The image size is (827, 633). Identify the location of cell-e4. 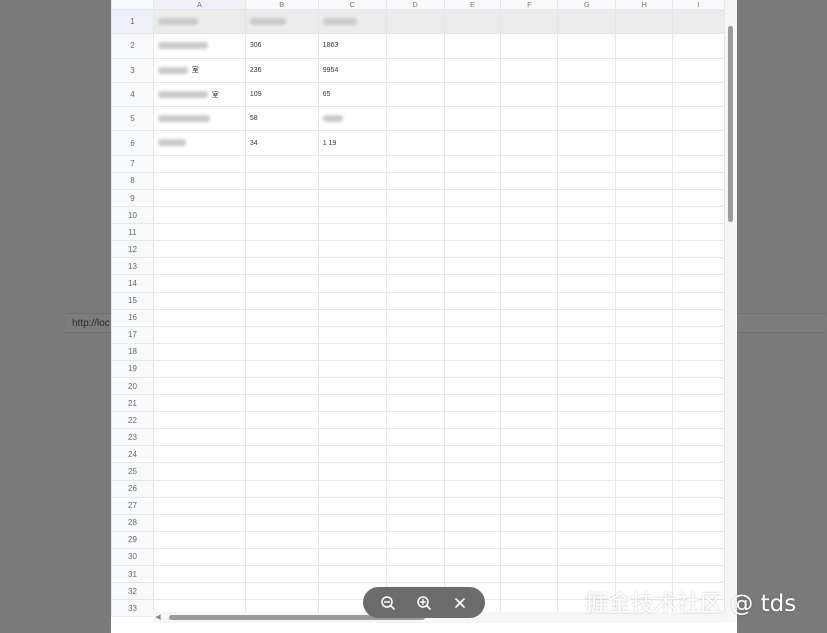
(472, 94).